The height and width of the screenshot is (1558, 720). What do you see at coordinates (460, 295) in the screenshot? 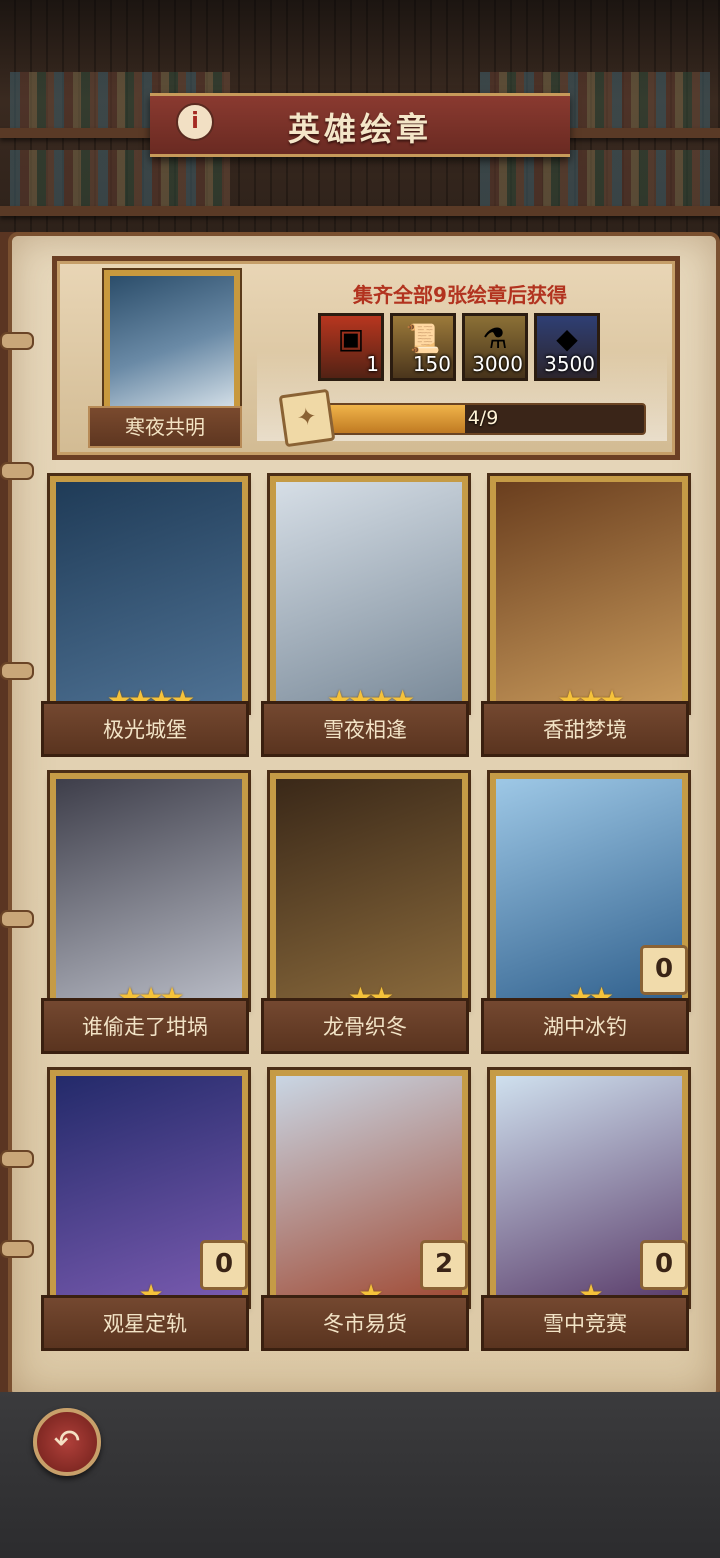
I see `reward-caption: 集齐全部9张绘章后获得` at bounding box center [460, 295].